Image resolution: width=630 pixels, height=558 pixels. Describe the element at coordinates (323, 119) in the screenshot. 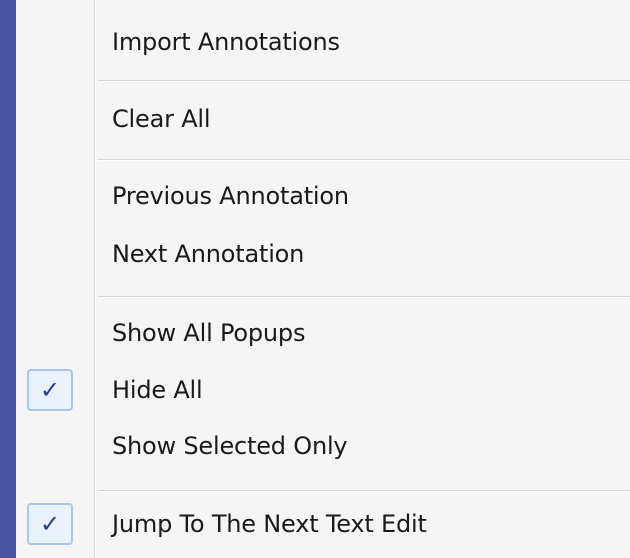

I see `menu-item-clear-all: Clear All` at that location.